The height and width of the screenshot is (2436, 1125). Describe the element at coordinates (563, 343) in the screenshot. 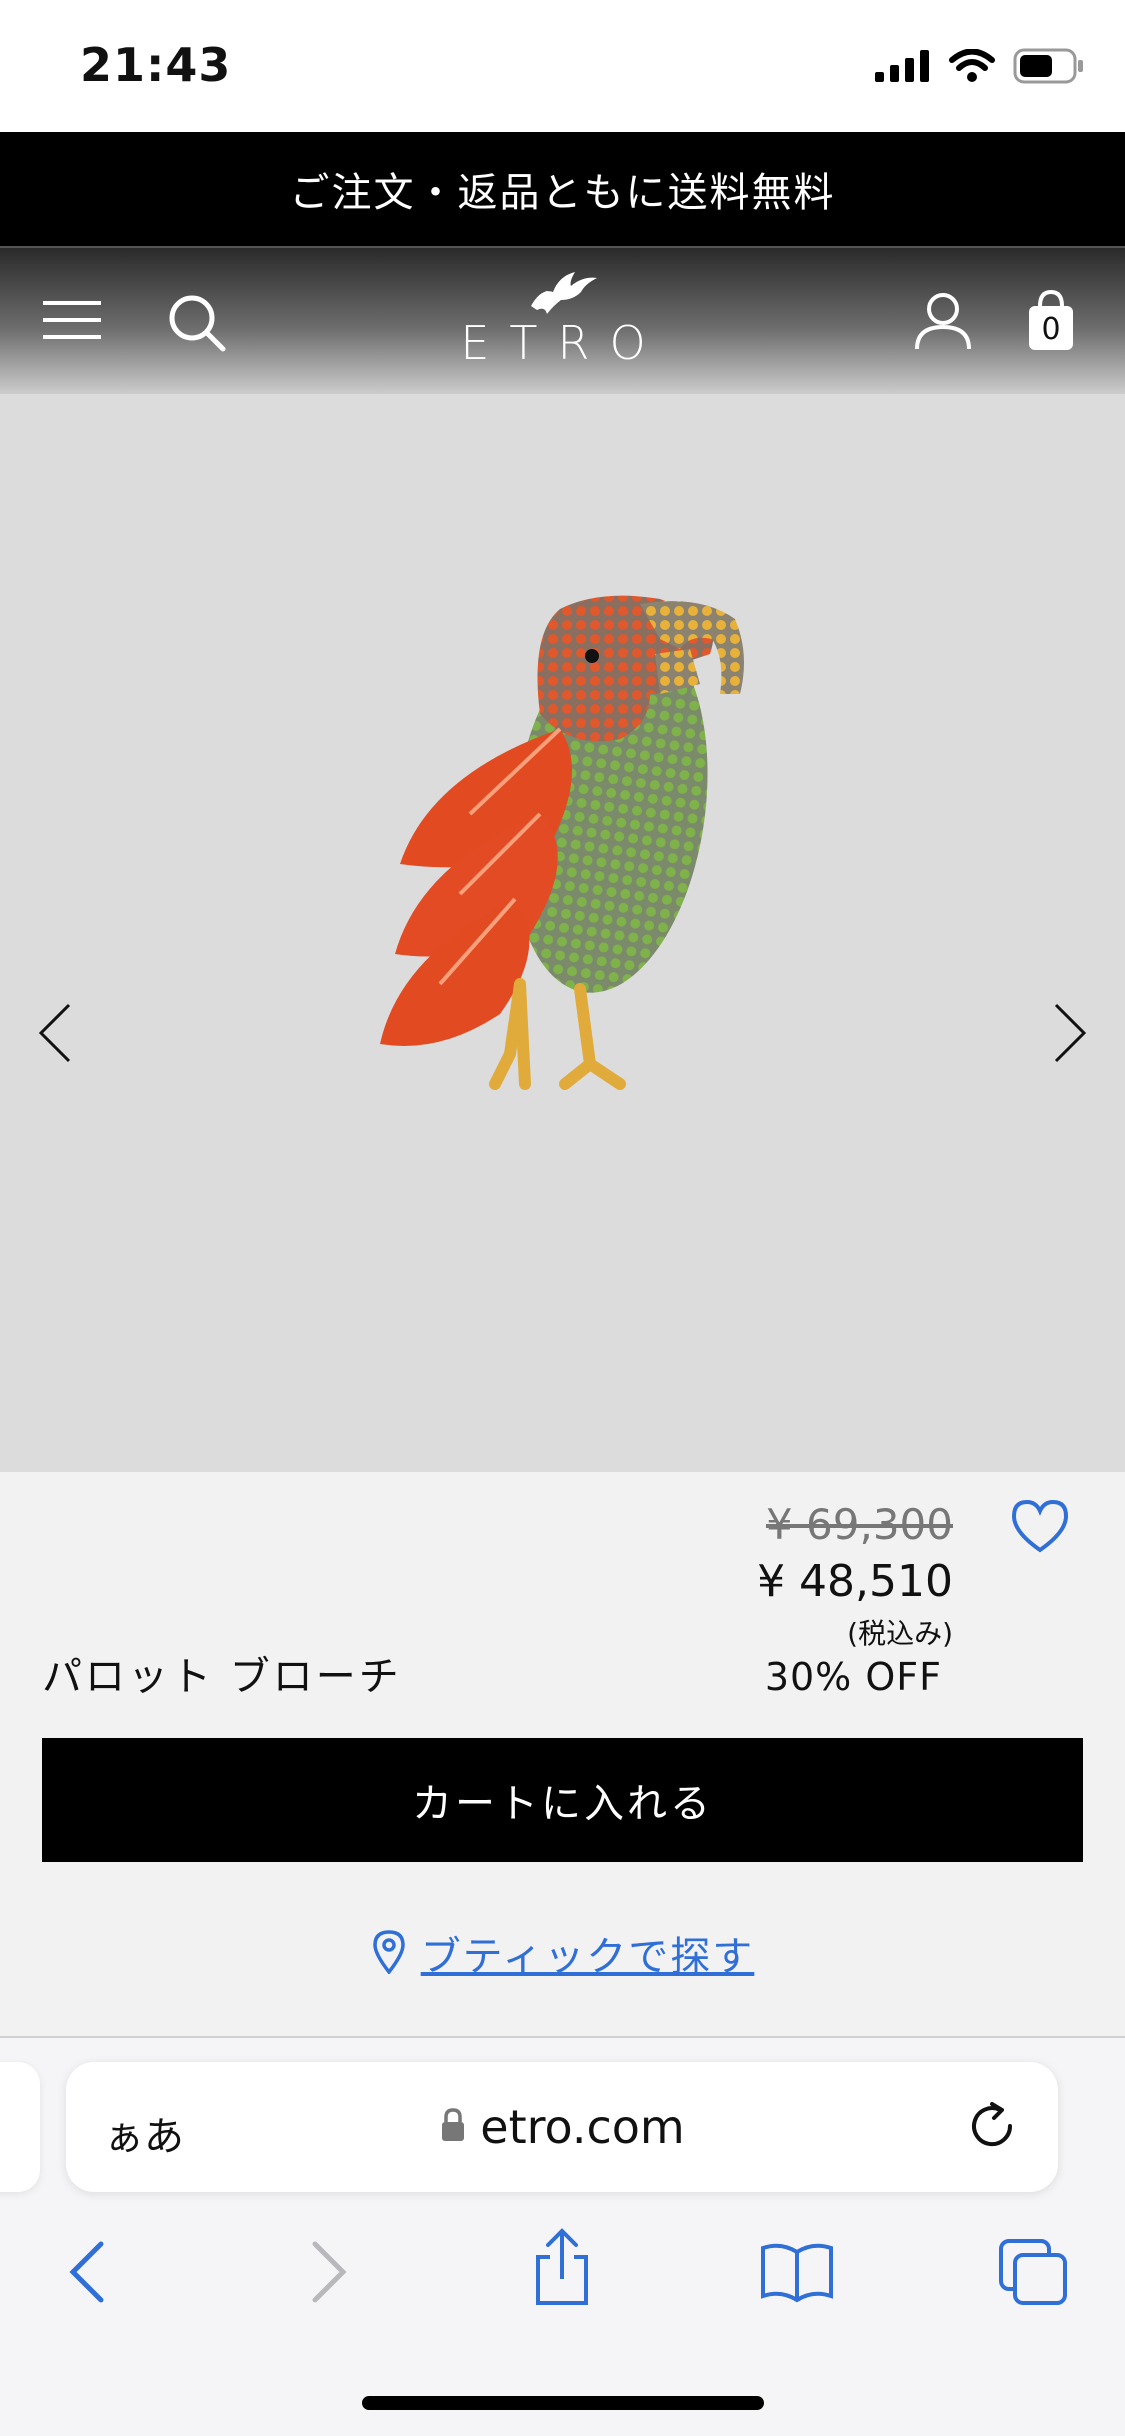

I see `logo-text: ETRO` at that location.